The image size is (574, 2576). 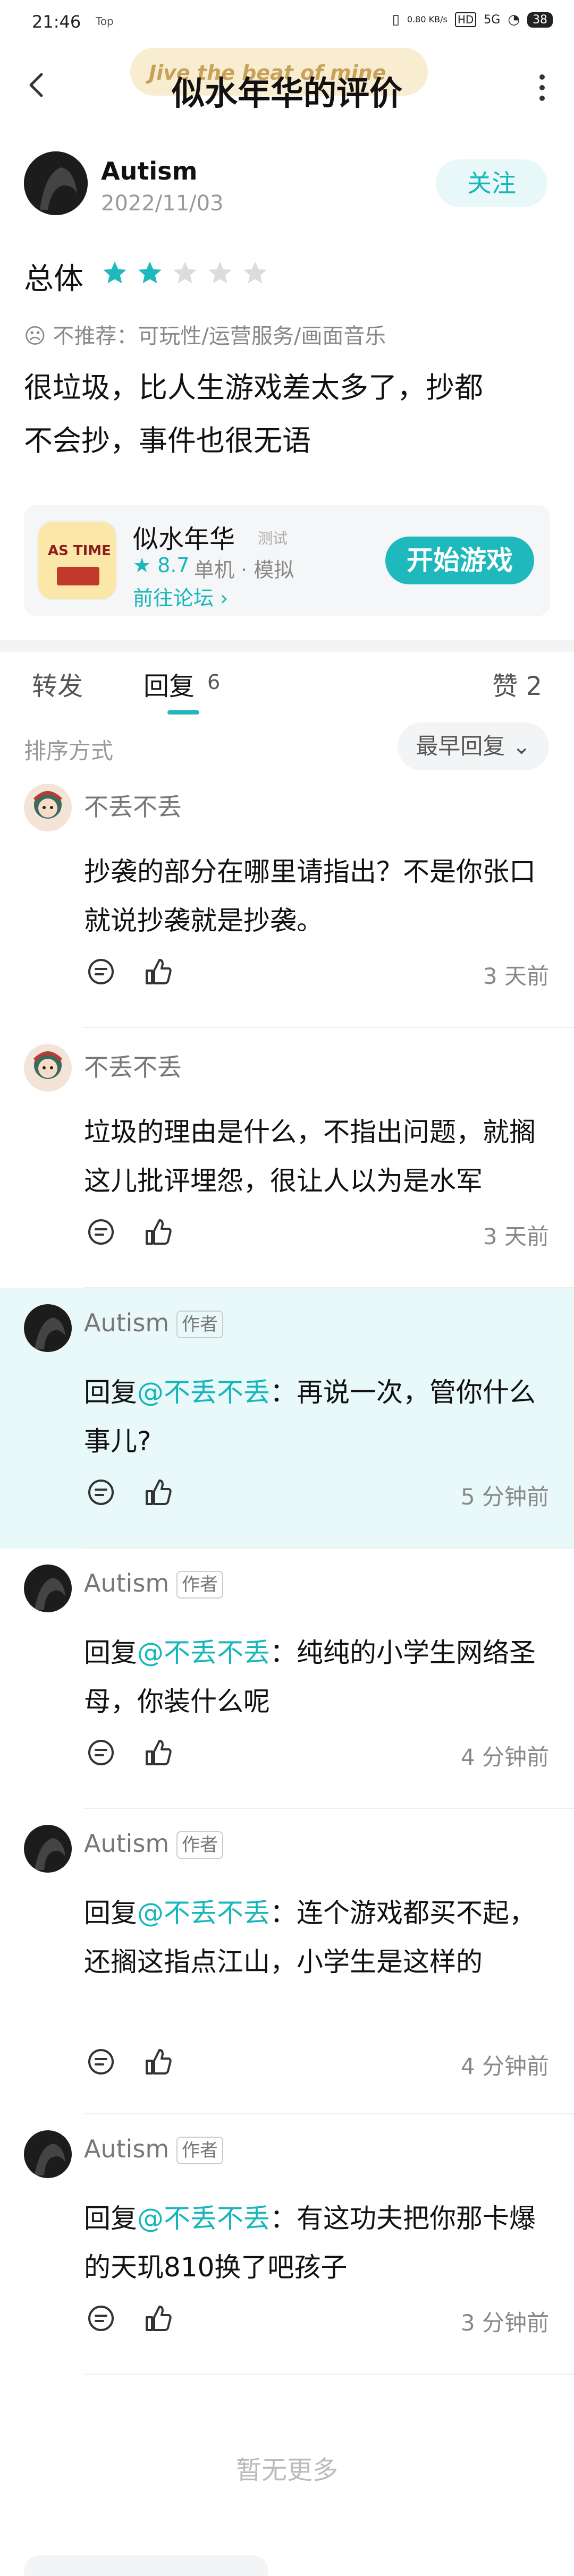 I want to click on header: Jive the beat of mine 似水年华的评价, so click(x=287, y=87).